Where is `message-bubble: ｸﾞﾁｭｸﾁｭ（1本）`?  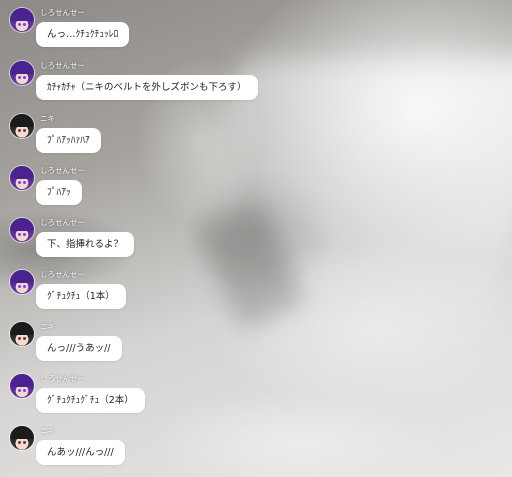
message-bubble: ｸﾞﾁｭｸﾁｭ（1本） is located at coordinates (81, 296).